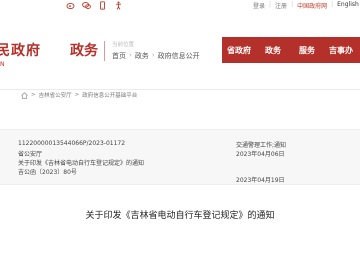 Image resolution: width=360 pixels, height=270 pixels. Describe the element at coordinates (70, 5) in the screenshot. I see `weibo-icon` at that location.